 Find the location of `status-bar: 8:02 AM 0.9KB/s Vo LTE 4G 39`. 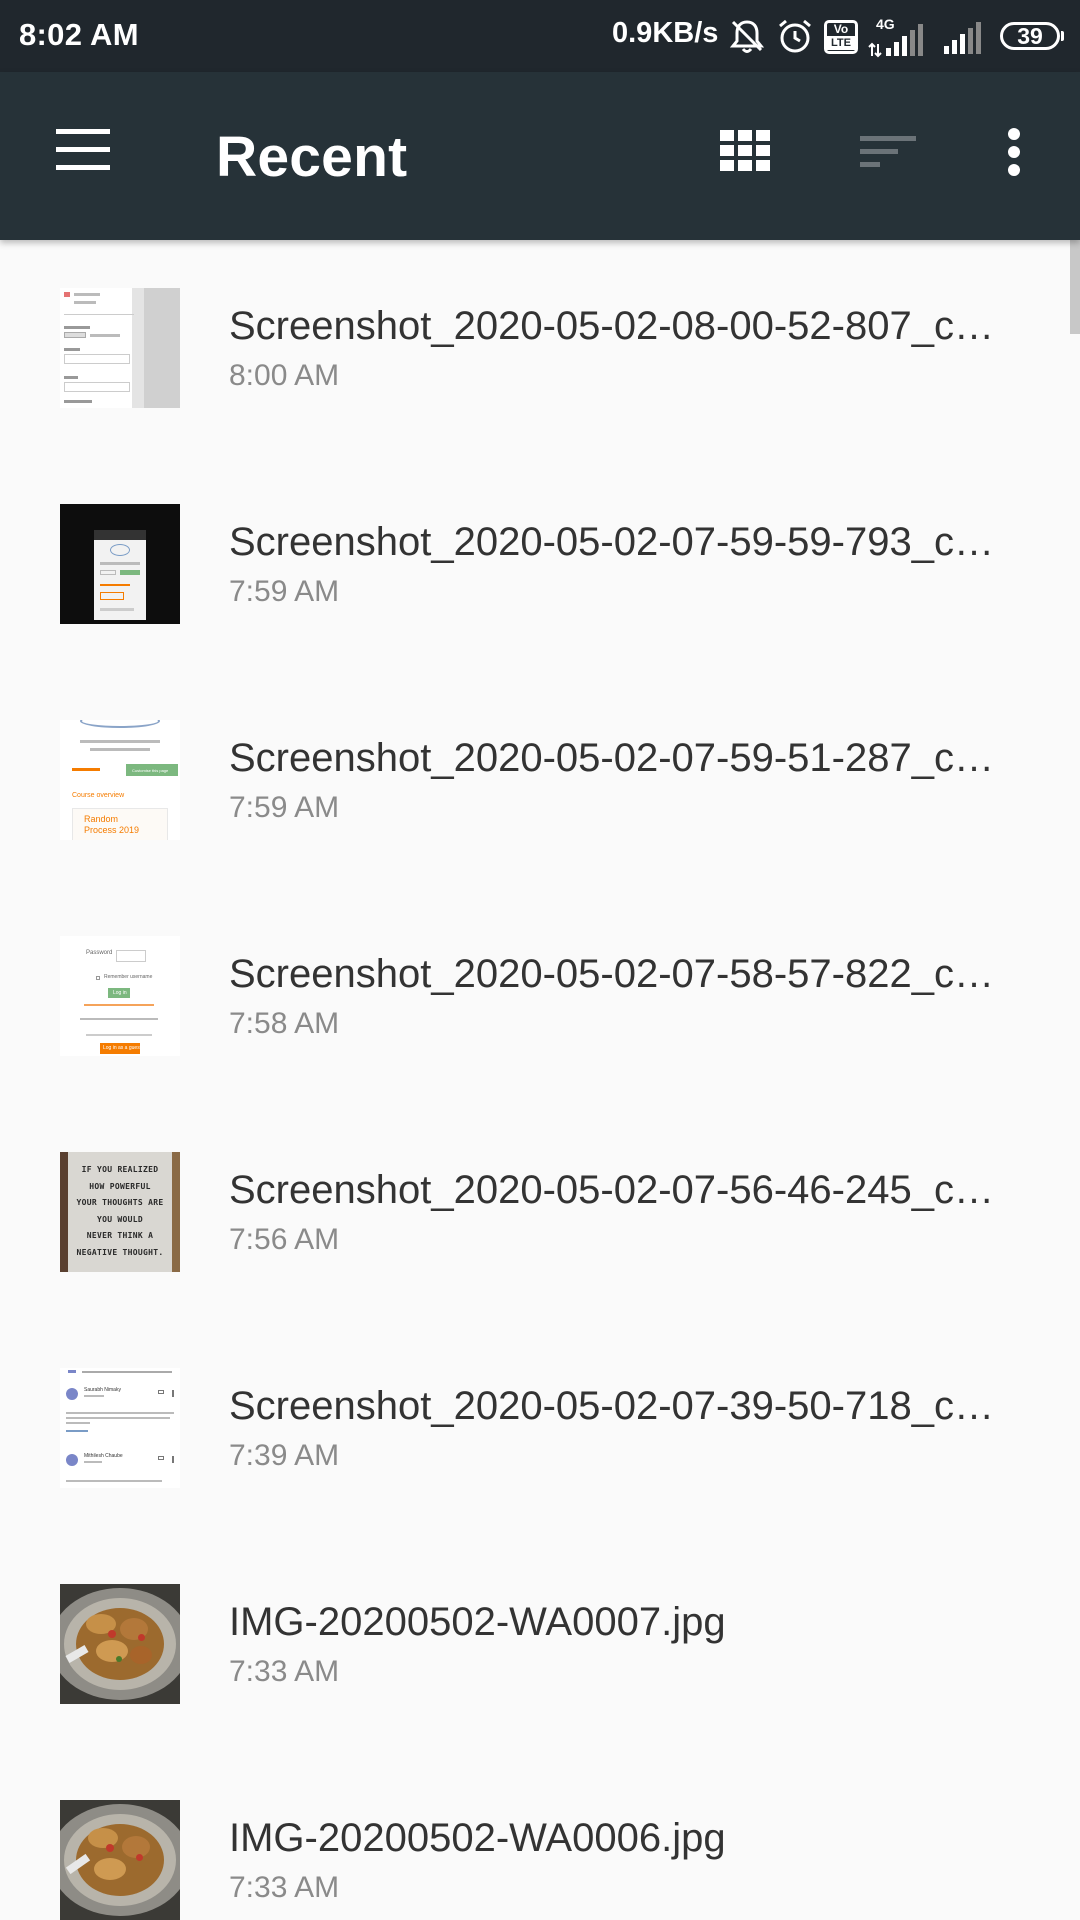

status-bar: 8:02 AM 0.9KB/s Vo LTE 4G 39 is located at coordinates (540, 36).